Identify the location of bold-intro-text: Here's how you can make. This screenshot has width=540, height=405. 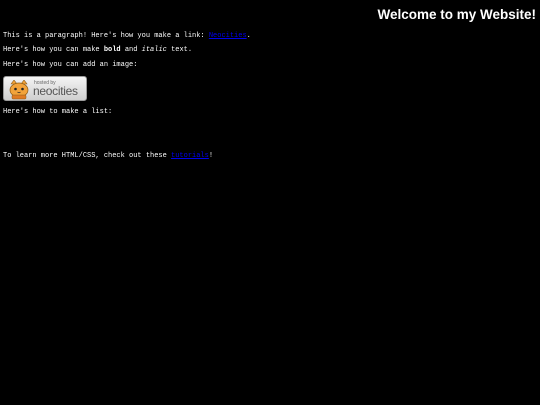
(53, 50).